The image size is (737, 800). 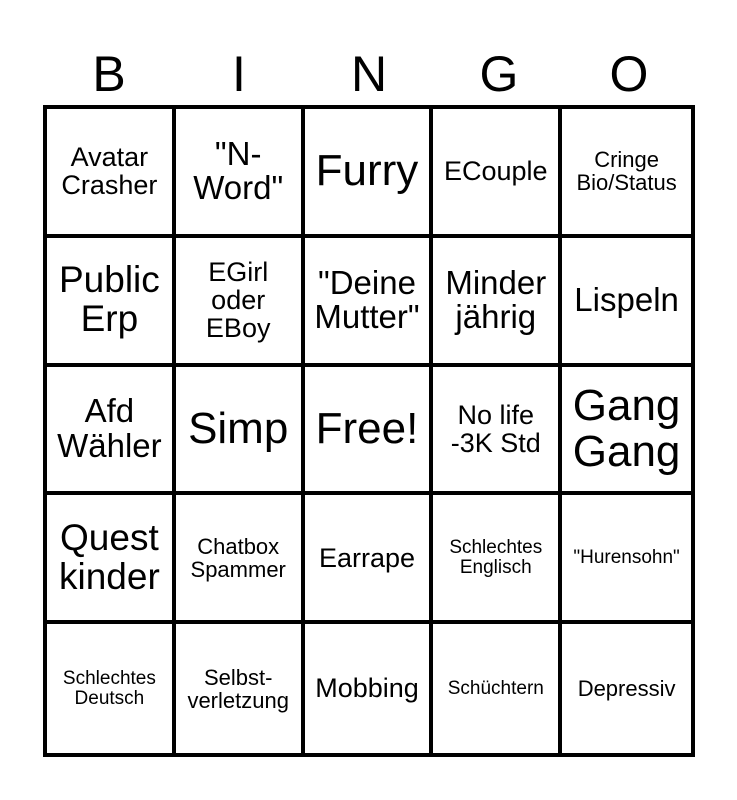 I want to click on bingo-cell: Simp, so click(x=240, y=431).